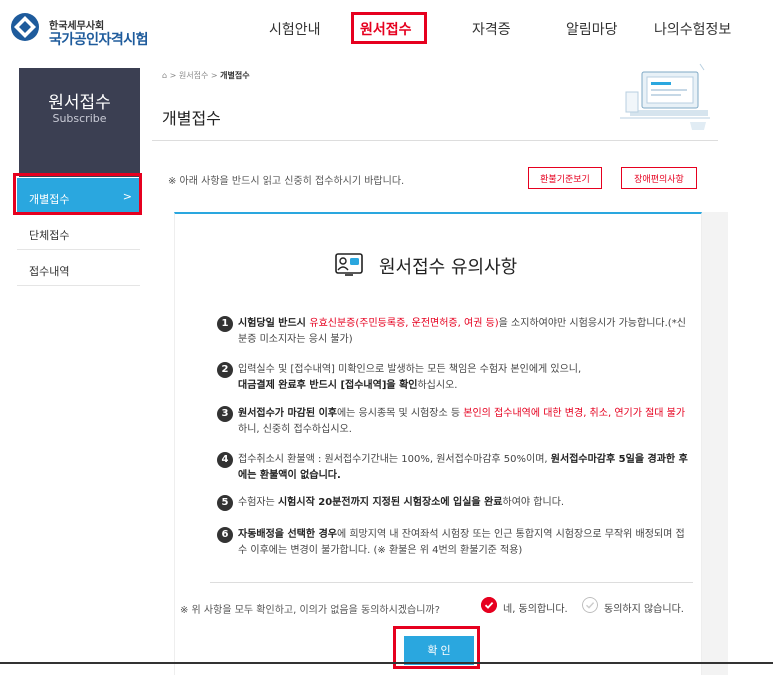  What do you see at coordinates (310, 610) in the screenshot?
I see `agree-question: ※ 위 사항을 모두 확인하고, 이의가 없음을 동의하시겠습니까?` at bounding box center [310, 610].